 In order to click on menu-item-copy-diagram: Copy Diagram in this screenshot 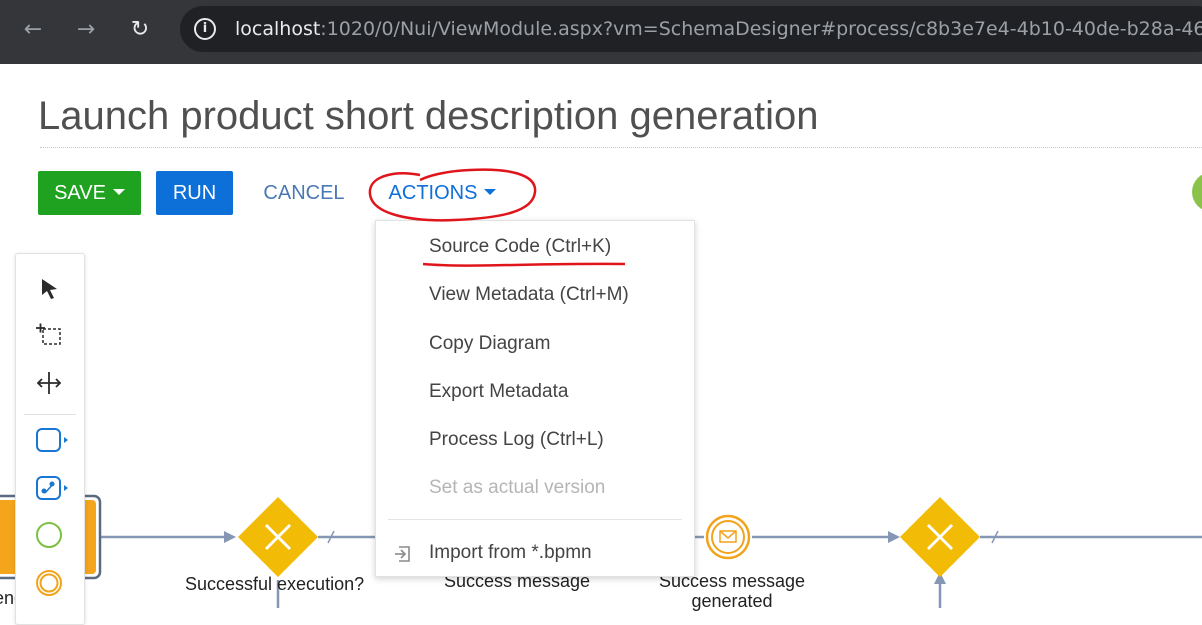, I will do `click(489, 344)`.